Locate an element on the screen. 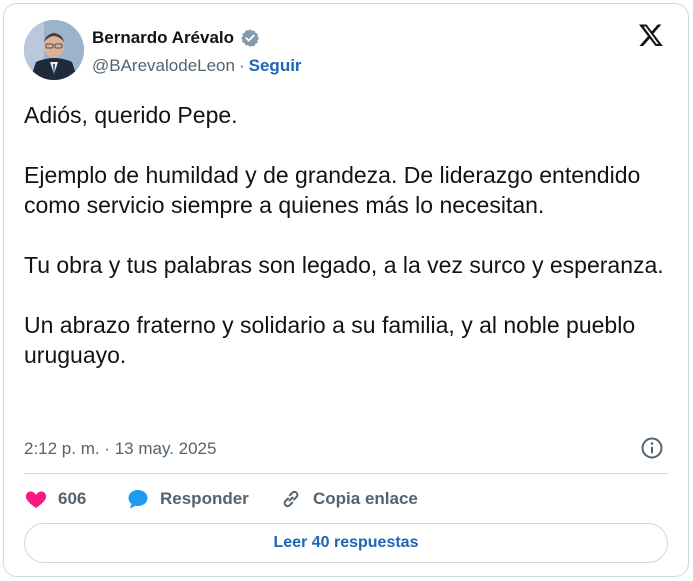 The image size is (693, 581). verified-badge-icon is located at coordinates (250, 38).